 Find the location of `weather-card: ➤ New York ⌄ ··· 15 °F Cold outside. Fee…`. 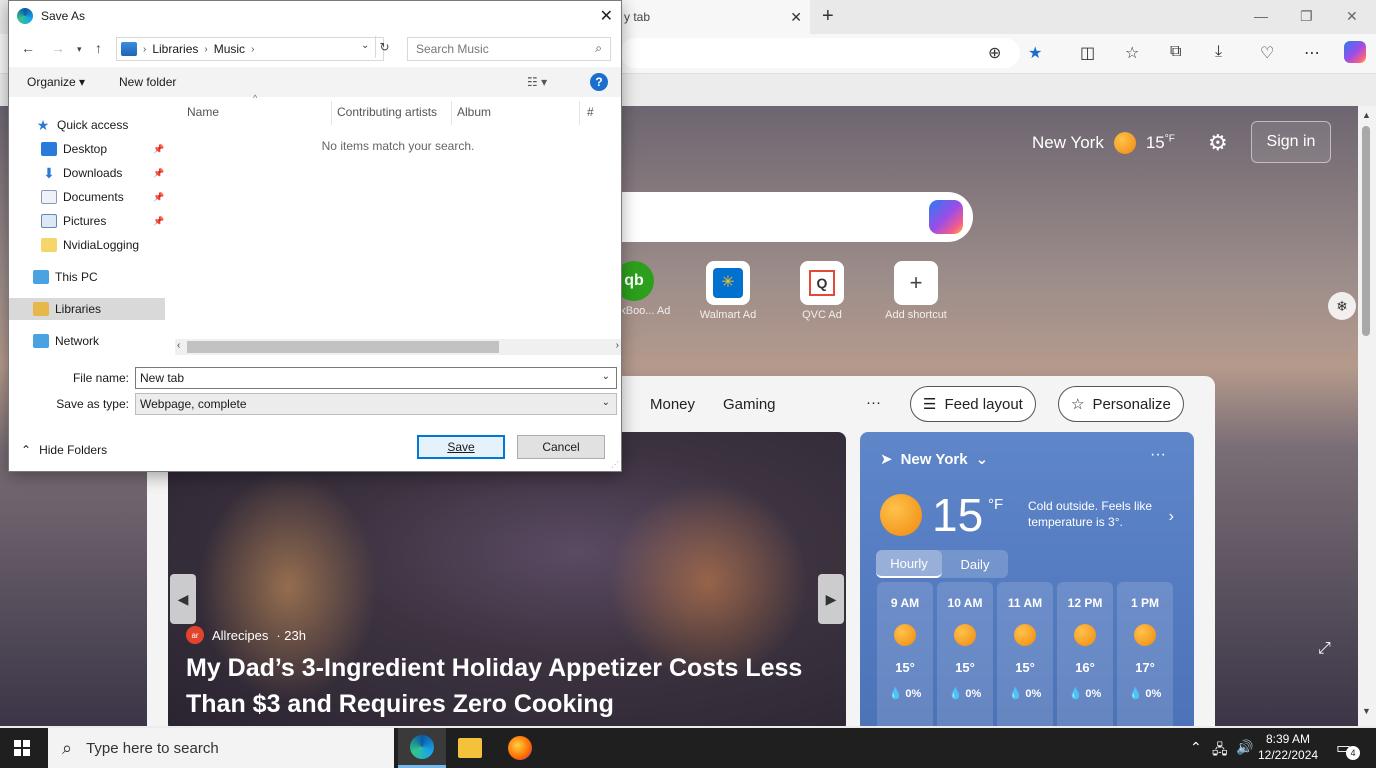

weather-card: ➤ New York ⌄ ··· 15 °F Cold outside. Fee… is located at coordinates (1027, 579).